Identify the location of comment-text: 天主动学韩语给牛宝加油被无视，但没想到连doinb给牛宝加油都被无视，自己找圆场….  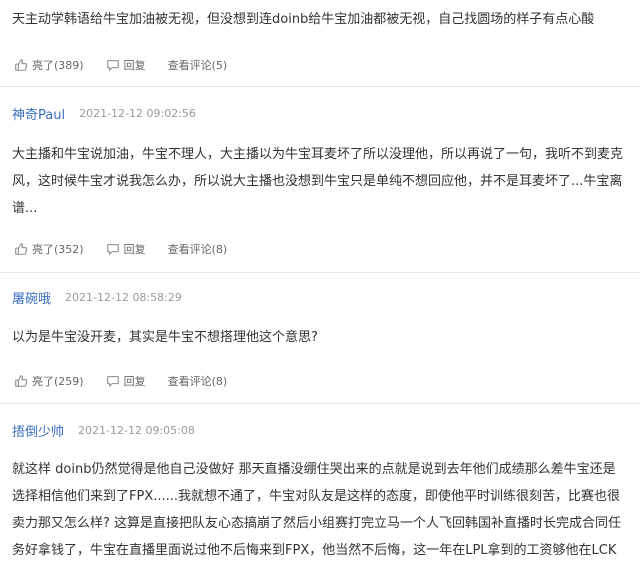
(303, 19).